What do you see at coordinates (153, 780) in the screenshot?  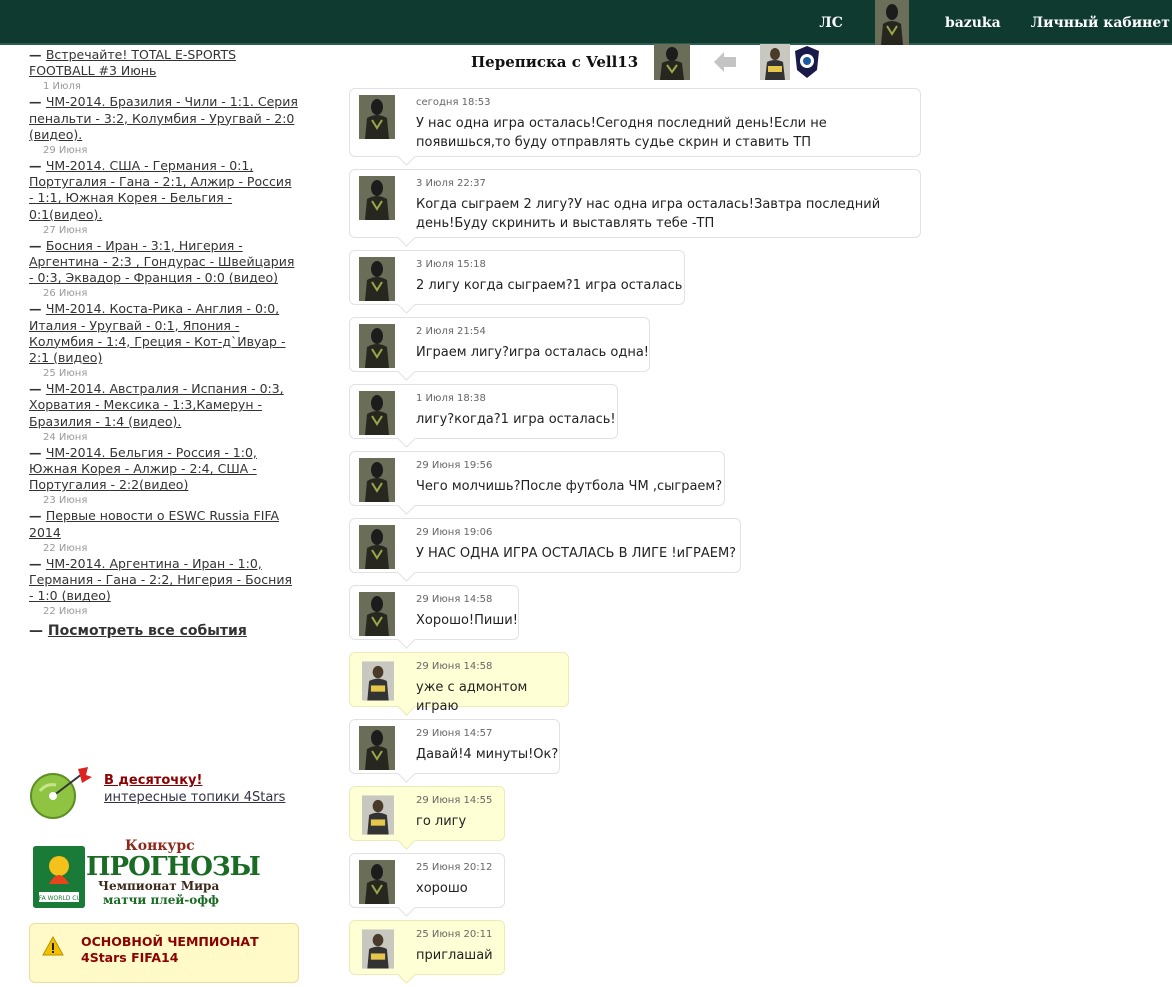 I see `promo-title: В десяточку!` at bounding box center [153, 780].